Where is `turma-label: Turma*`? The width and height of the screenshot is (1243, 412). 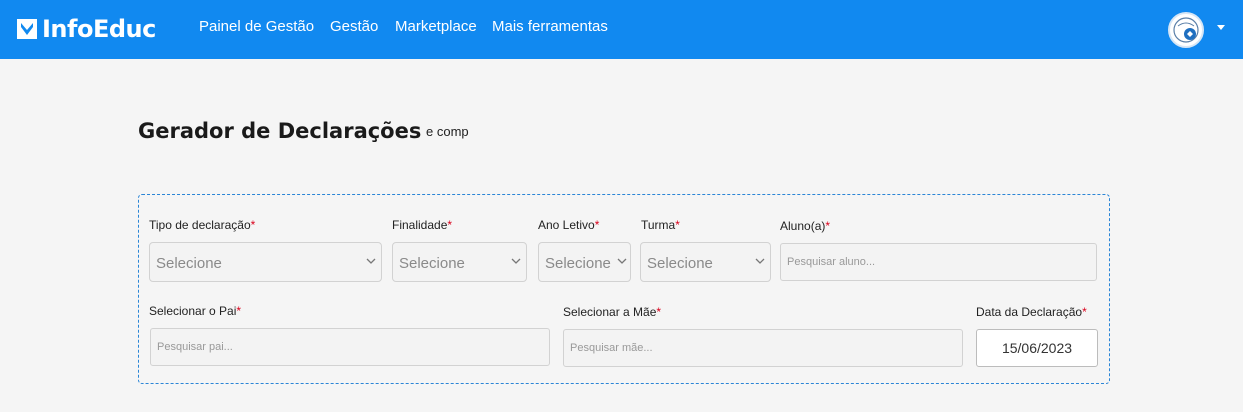 turma-label: Turma* is located at coordinates (660, 225).